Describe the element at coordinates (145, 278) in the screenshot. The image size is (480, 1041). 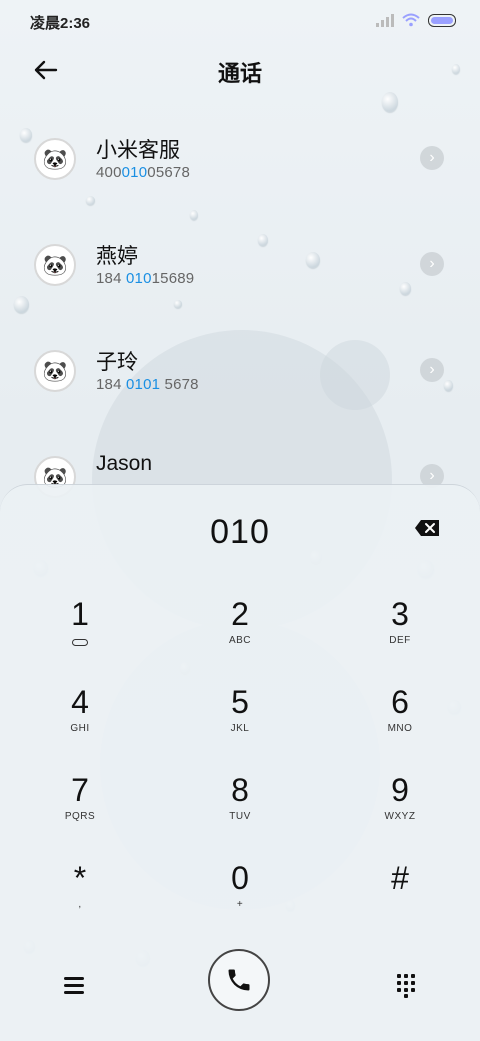
I see `contact-number: 184 01015689` at that location.